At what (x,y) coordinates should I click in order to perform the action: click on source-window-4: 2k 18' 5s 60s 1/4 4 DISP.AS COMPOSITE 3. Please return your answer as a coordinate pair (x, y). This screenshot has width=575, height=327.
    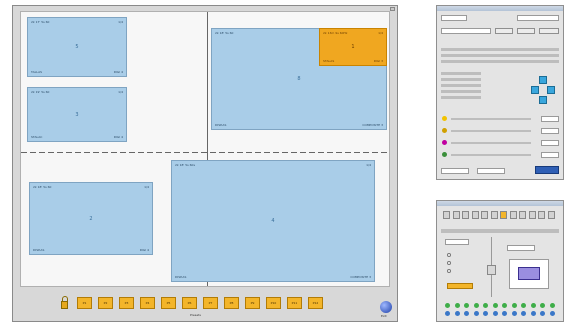
    Looking at the image, I should click on (273, 221).